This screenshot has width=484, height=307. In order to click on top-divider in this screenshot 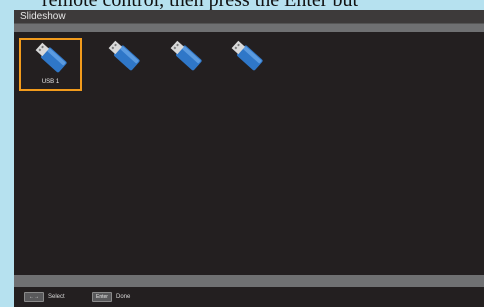, I will do `click(249, 28)`.